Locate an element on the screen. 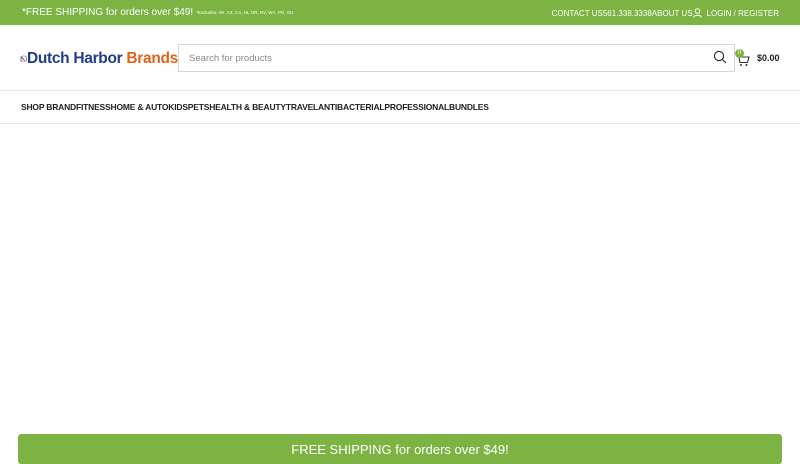 The height and width of the screenshot is (464, 800). nav-item-antibacterial: ANTIBACTERIAL is located at coordinates (351, 107).